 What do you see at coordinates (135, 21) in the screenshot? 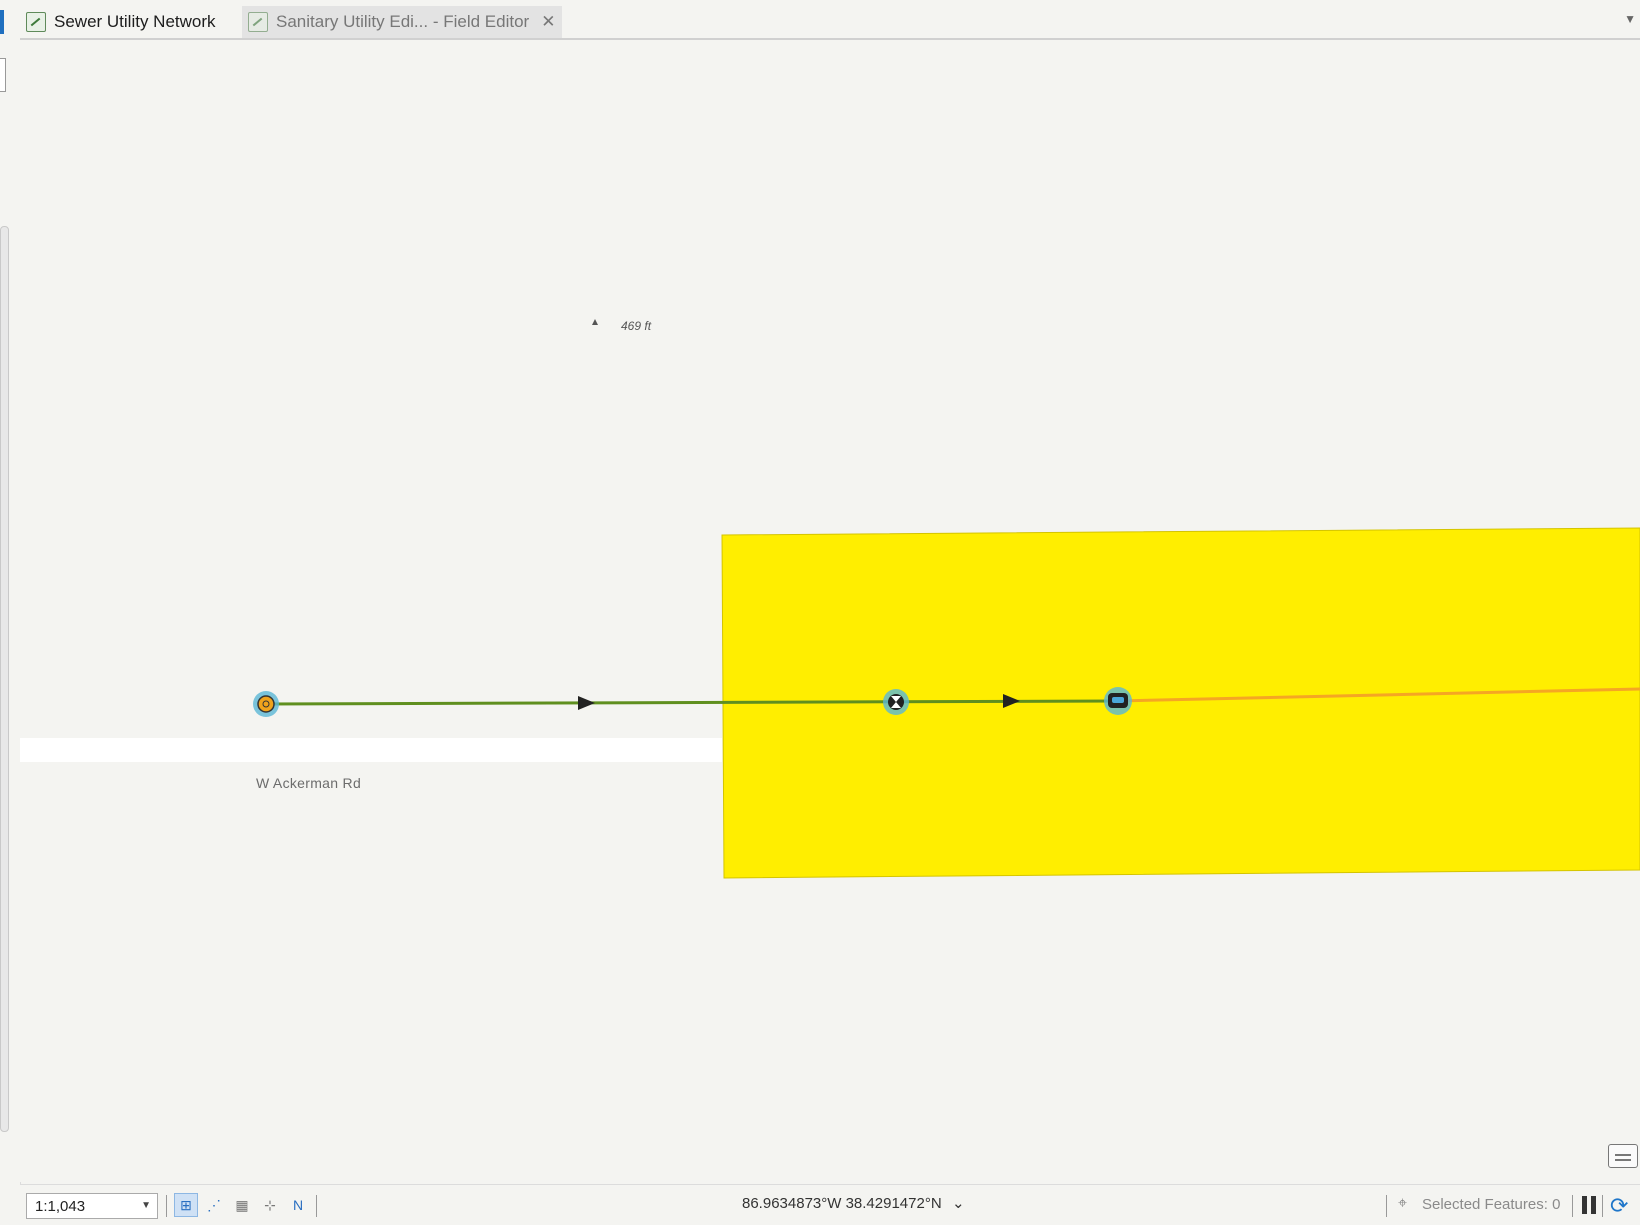
I see `tab-label: Sewer Utility Network` at bounding box center [135, 21].